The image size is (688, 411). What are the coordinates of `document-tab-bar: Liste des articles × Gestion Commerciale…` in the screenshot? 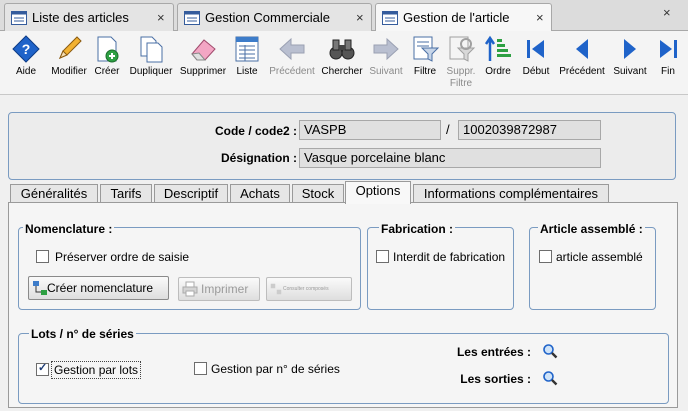 It's located at (344, 16).